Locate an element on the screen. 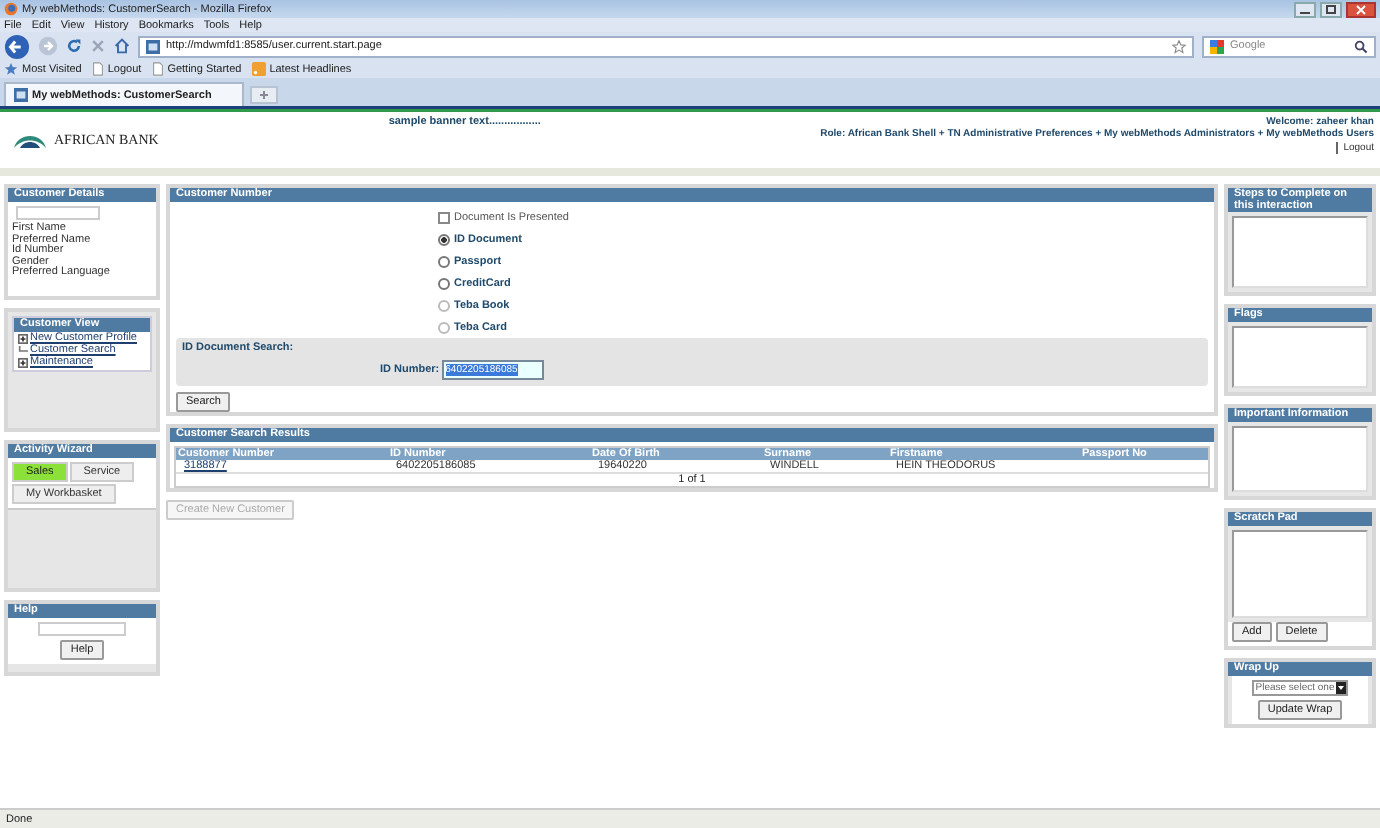 This screenshot has width=1380, height=828. new-tab-icon is located at coordinates (264, 95).